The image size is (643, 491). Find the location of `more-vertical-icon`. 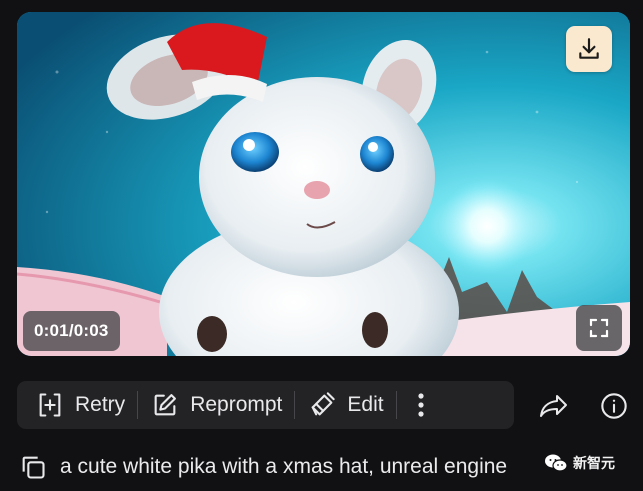

more-vertical-icon is located at coordinates (420, 405).